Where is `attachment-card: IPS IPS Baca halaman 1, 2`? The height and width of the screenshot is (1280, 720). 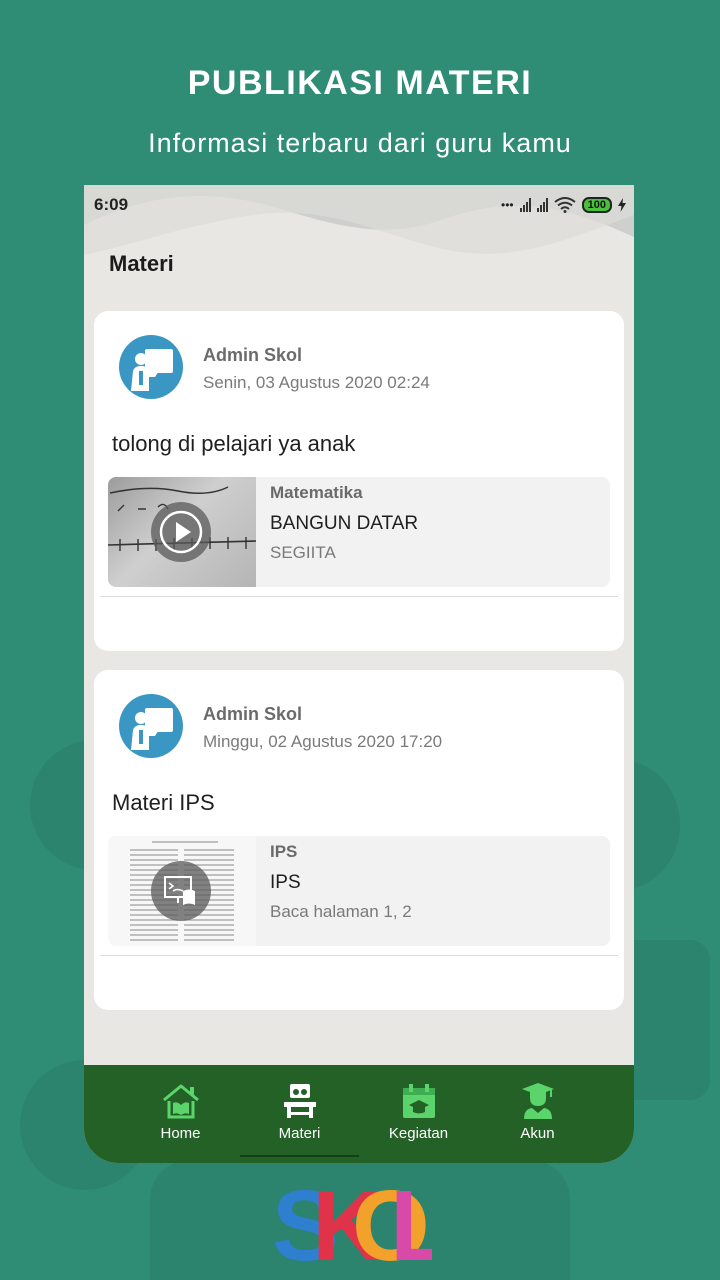
attachment-card: IPS IPS Baca halaman 1, 2 is located at coordinates (359, 891).